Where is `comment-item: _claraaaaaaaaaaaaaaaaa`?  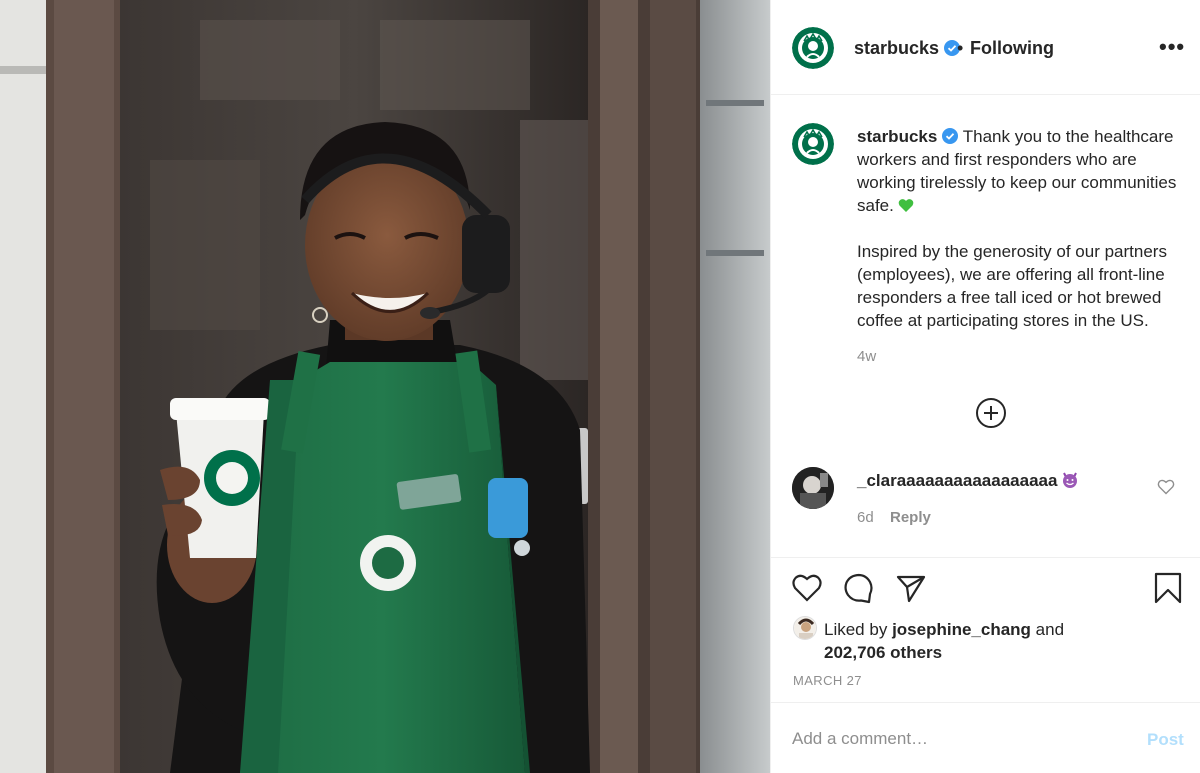 comment-item: _claraaaaaaaaaaaaaaaaa is located at coordinates (968, 481).